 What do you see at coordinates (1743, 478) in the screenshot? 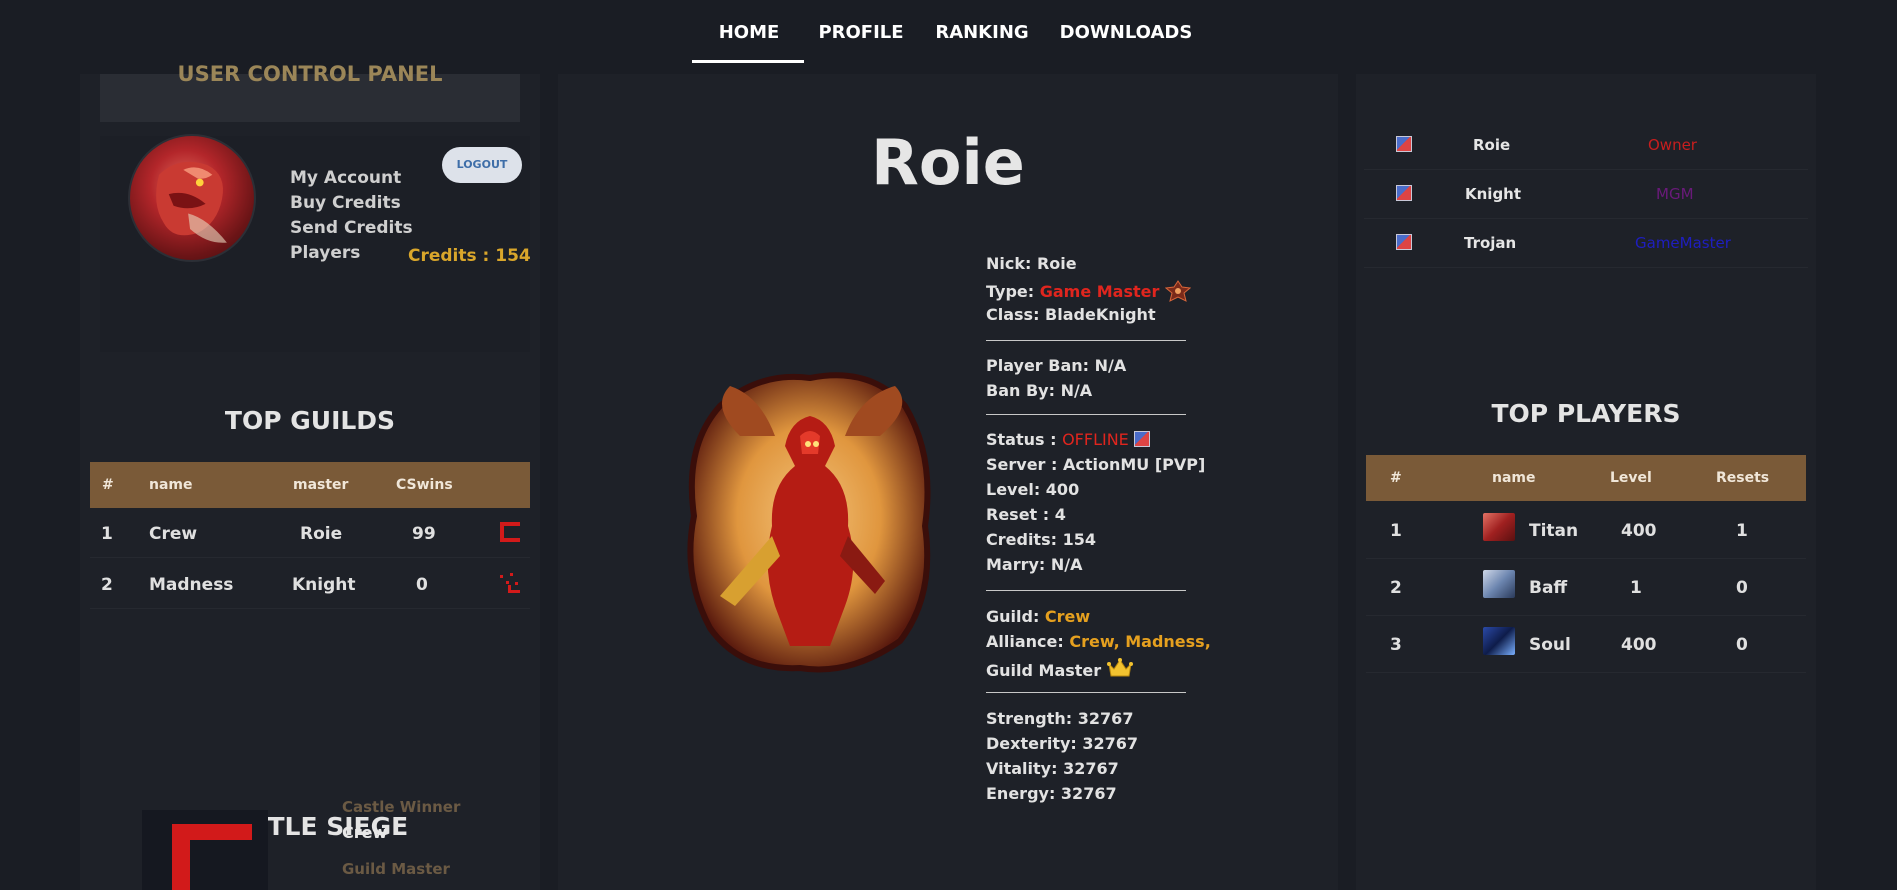
I see `players-col-resets: Resets` at bounding box center [1743, 478].